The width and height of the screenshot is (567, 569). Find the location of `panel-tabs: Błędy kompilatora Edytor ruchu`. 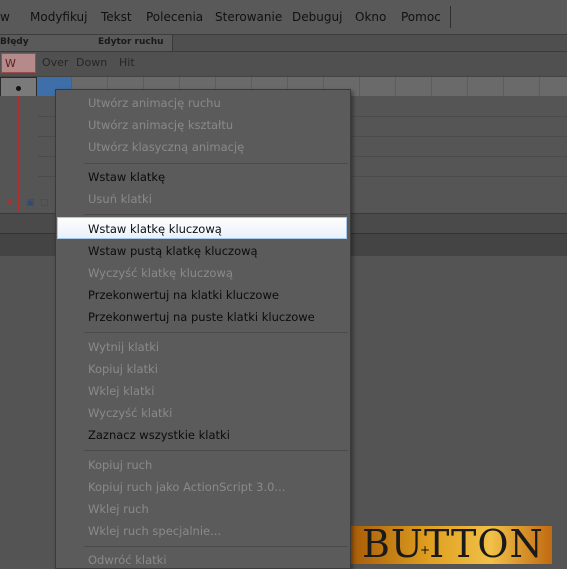

panel-tabs: Błędy kompilatora Edytor ruchu is located at coordinates (283, 48).